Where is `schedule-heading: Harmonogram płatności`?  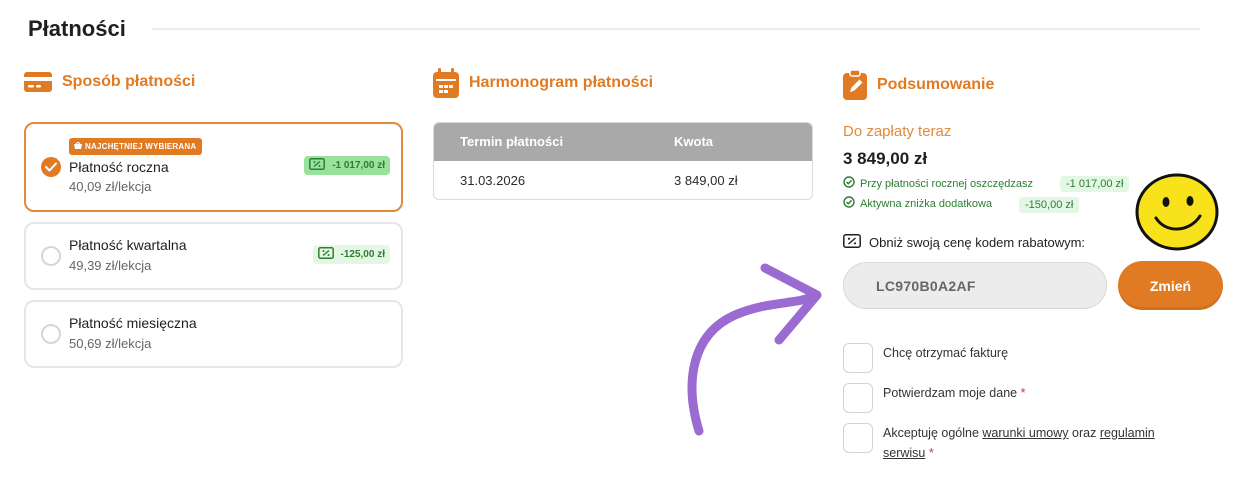
schedule-heading: Harmonogram płatności is located at coordinates (543, 83).